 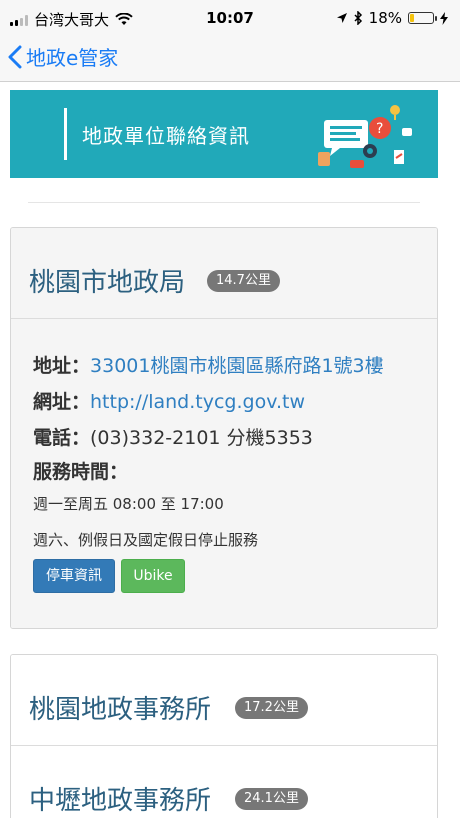 What do you see at coordinates (230, 18) in the screenshot?
I see `status-bar: 台湾大哥大 10:07 18%` at bounding box center [230, 18].